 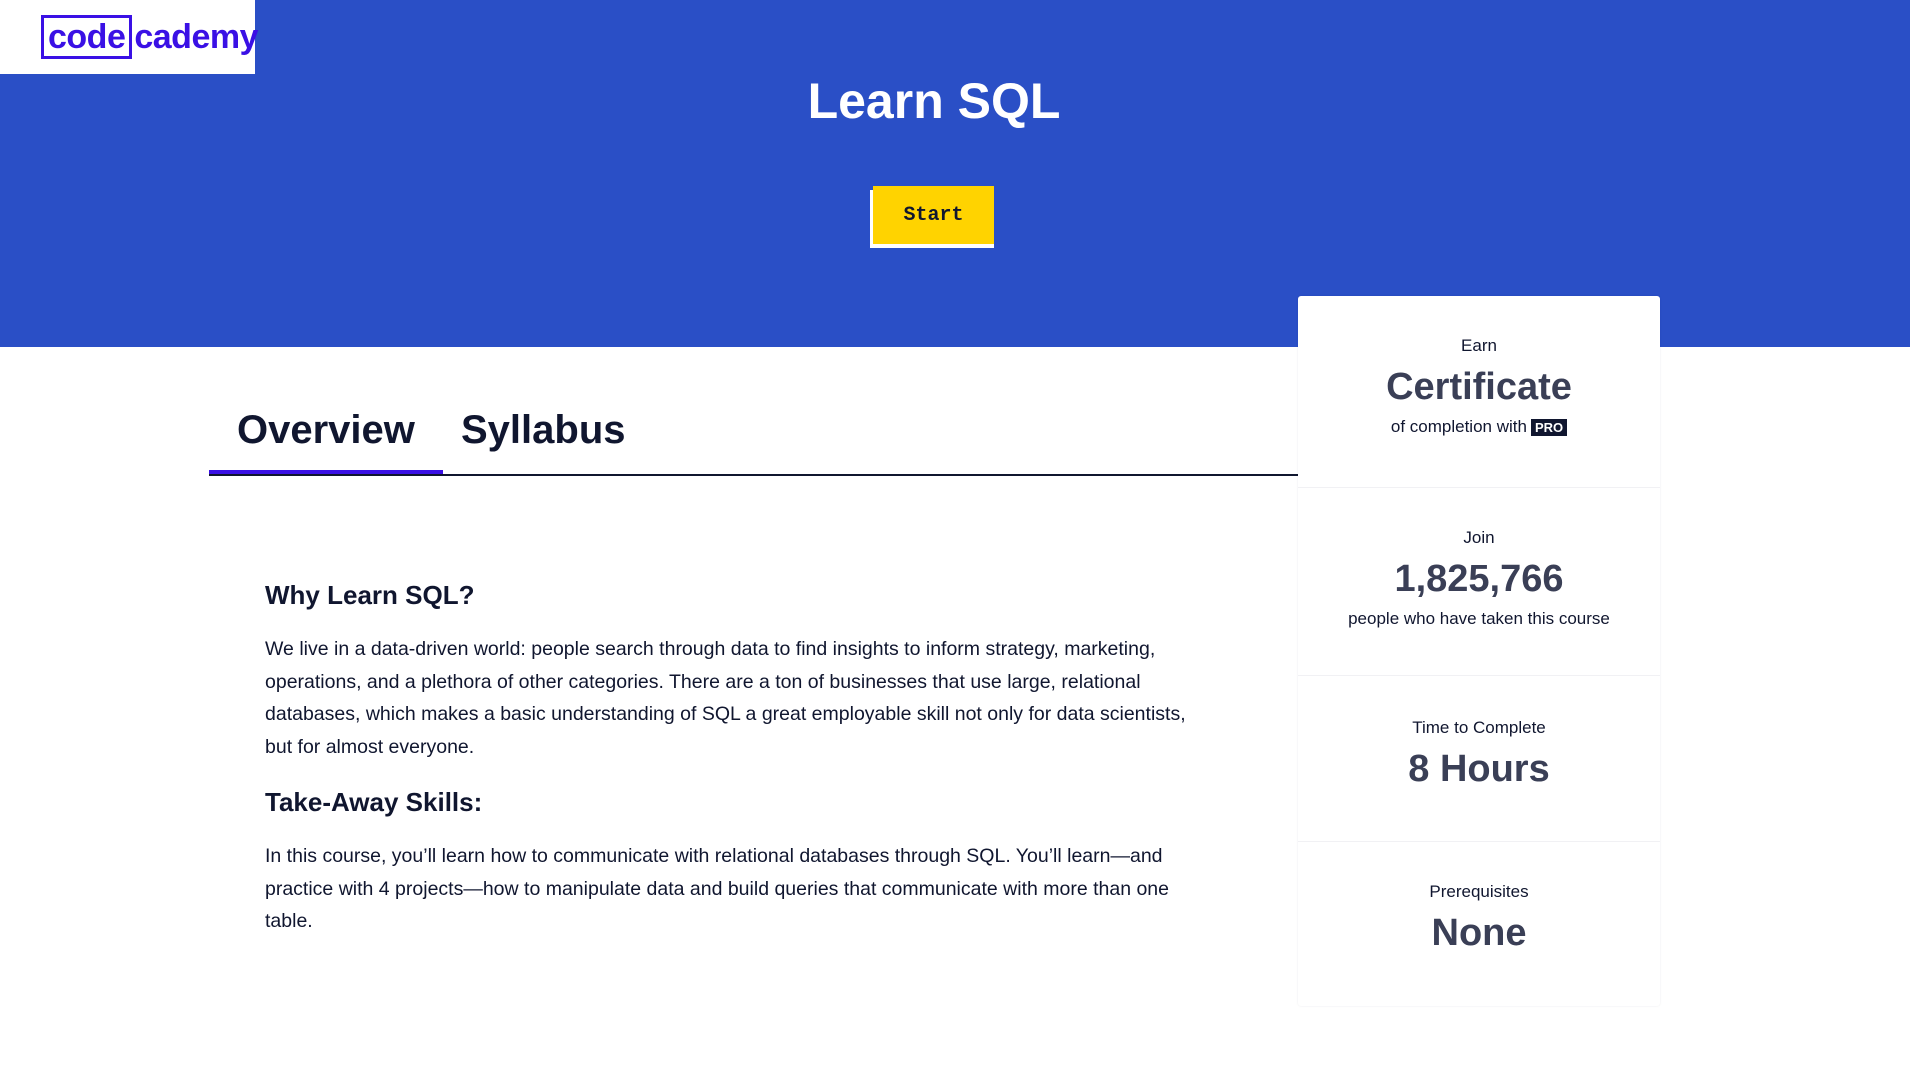 I want to click on prerequisites-stat: Prerequisites None, so click(x=1479, y=944).